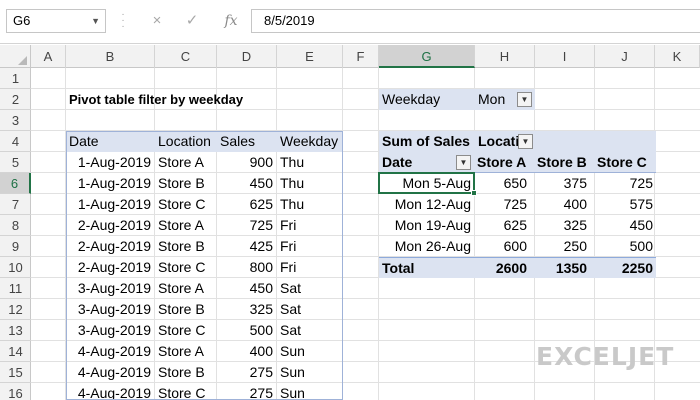  What do you see at coordinates (56, 21) in the screenshot?
I see `name-box: G6 ▼` at bounding box center [56, 21].